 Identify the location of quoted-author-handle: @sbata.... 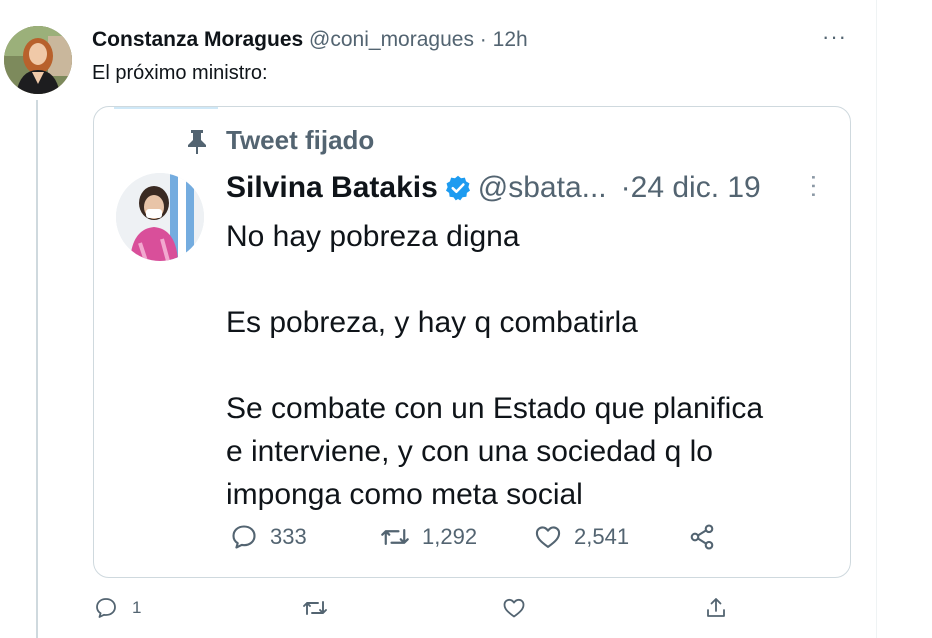
(542, 188).